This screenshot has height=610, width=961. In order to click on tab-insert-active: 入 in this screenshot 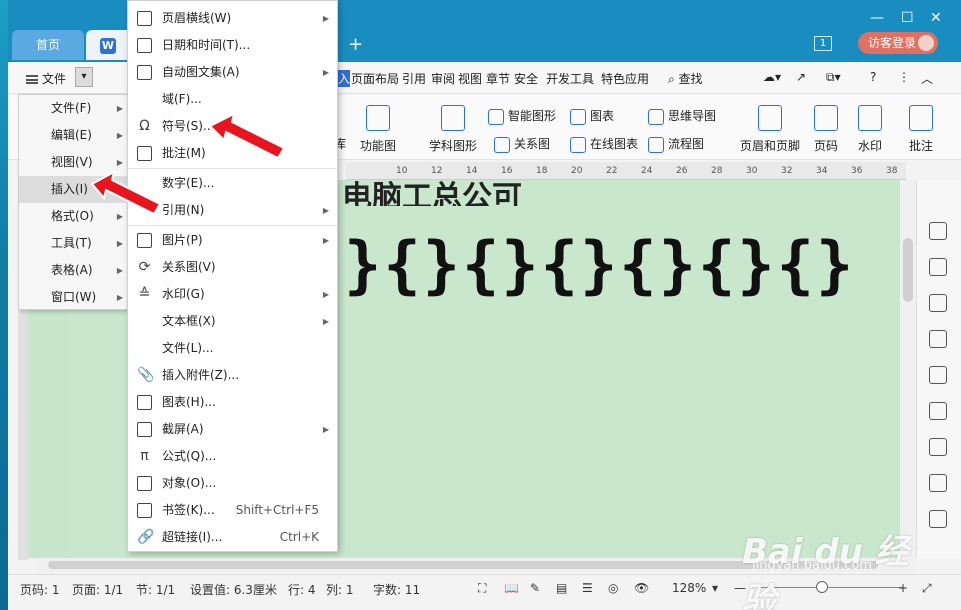, I will do `click(343, 78)`.